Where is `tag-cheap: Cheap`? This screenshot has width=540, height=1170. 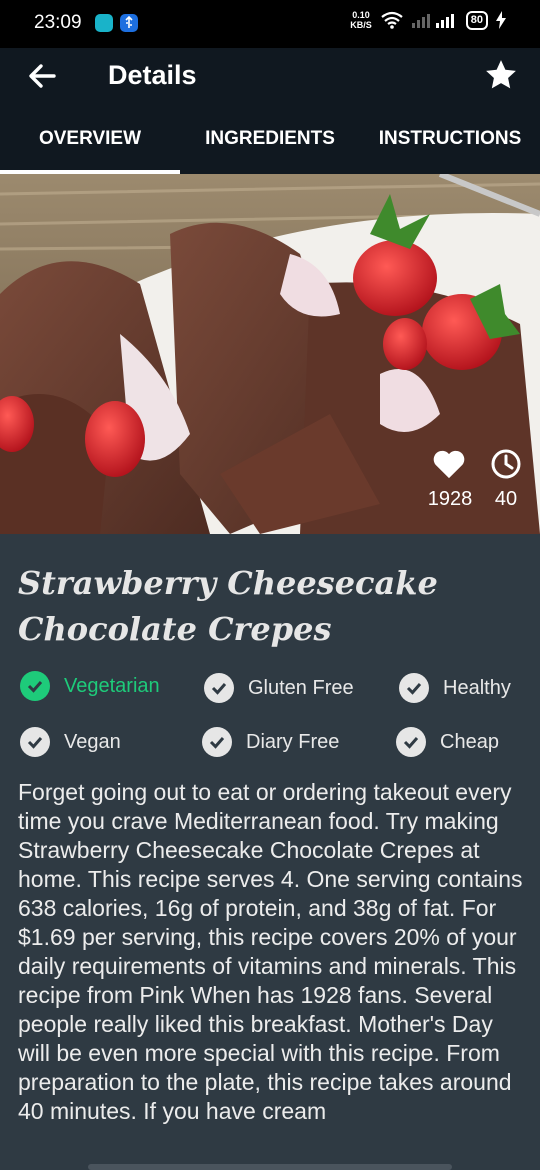
tag-cheap: Cheap is located at coordinates (447, 742).